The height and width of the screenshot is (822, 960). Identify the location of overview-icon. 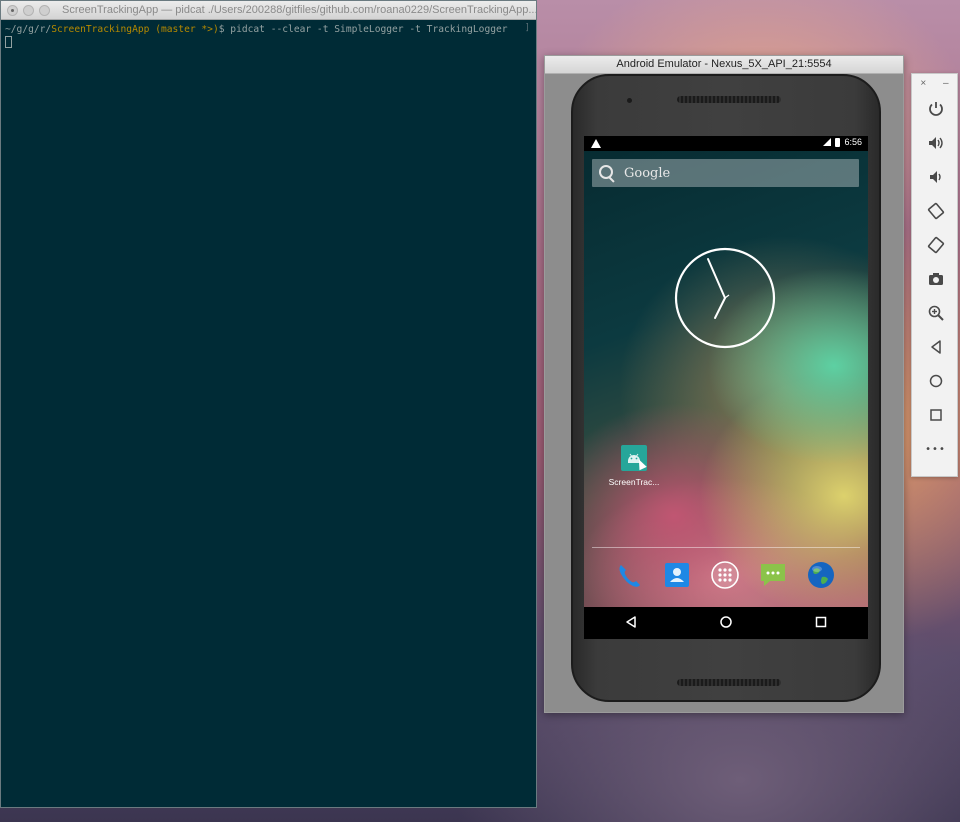
(935, 415).